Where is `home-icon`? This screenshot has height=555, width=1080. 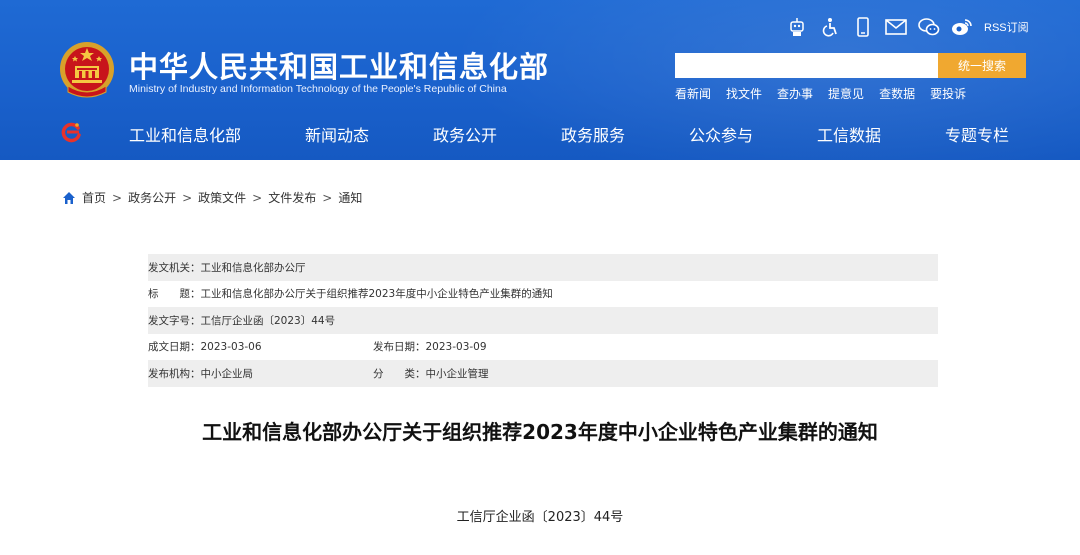
home-icon is located at coordinates (69, 198).